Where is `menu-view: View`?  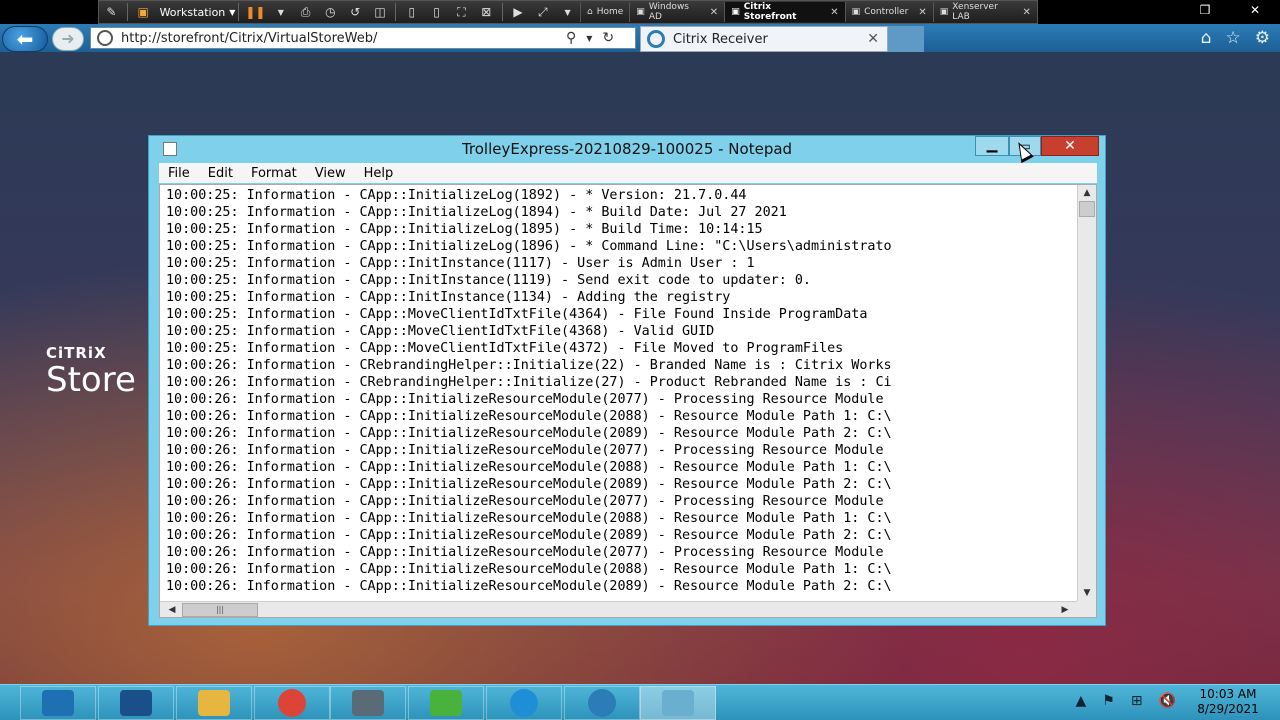
menu-view: View is located at coordinates (330, 173).